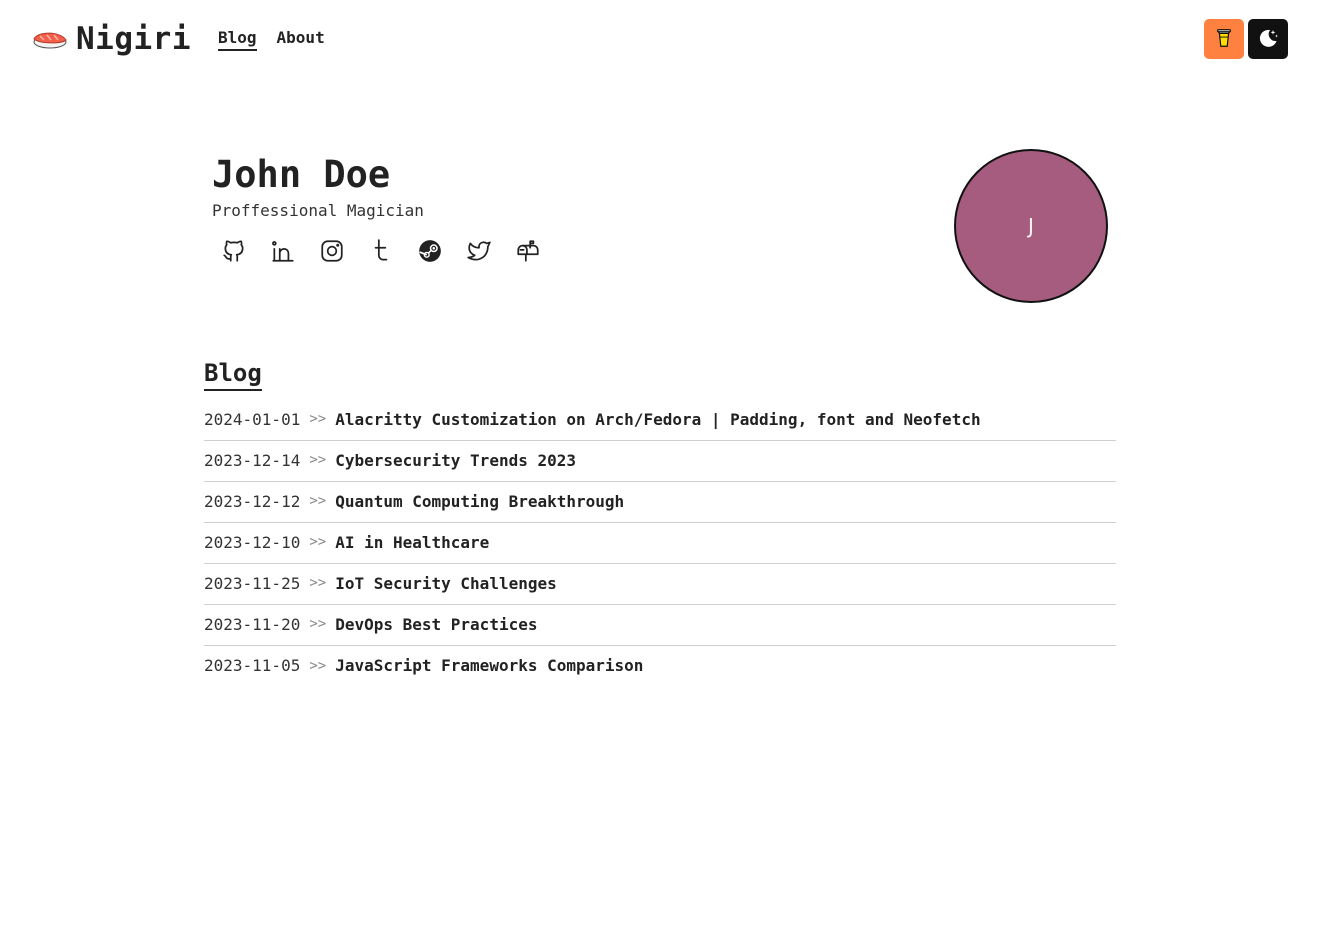 The width and height of the screenshot is (1320, 933). I want to click on steam-link, so click(430, 251).